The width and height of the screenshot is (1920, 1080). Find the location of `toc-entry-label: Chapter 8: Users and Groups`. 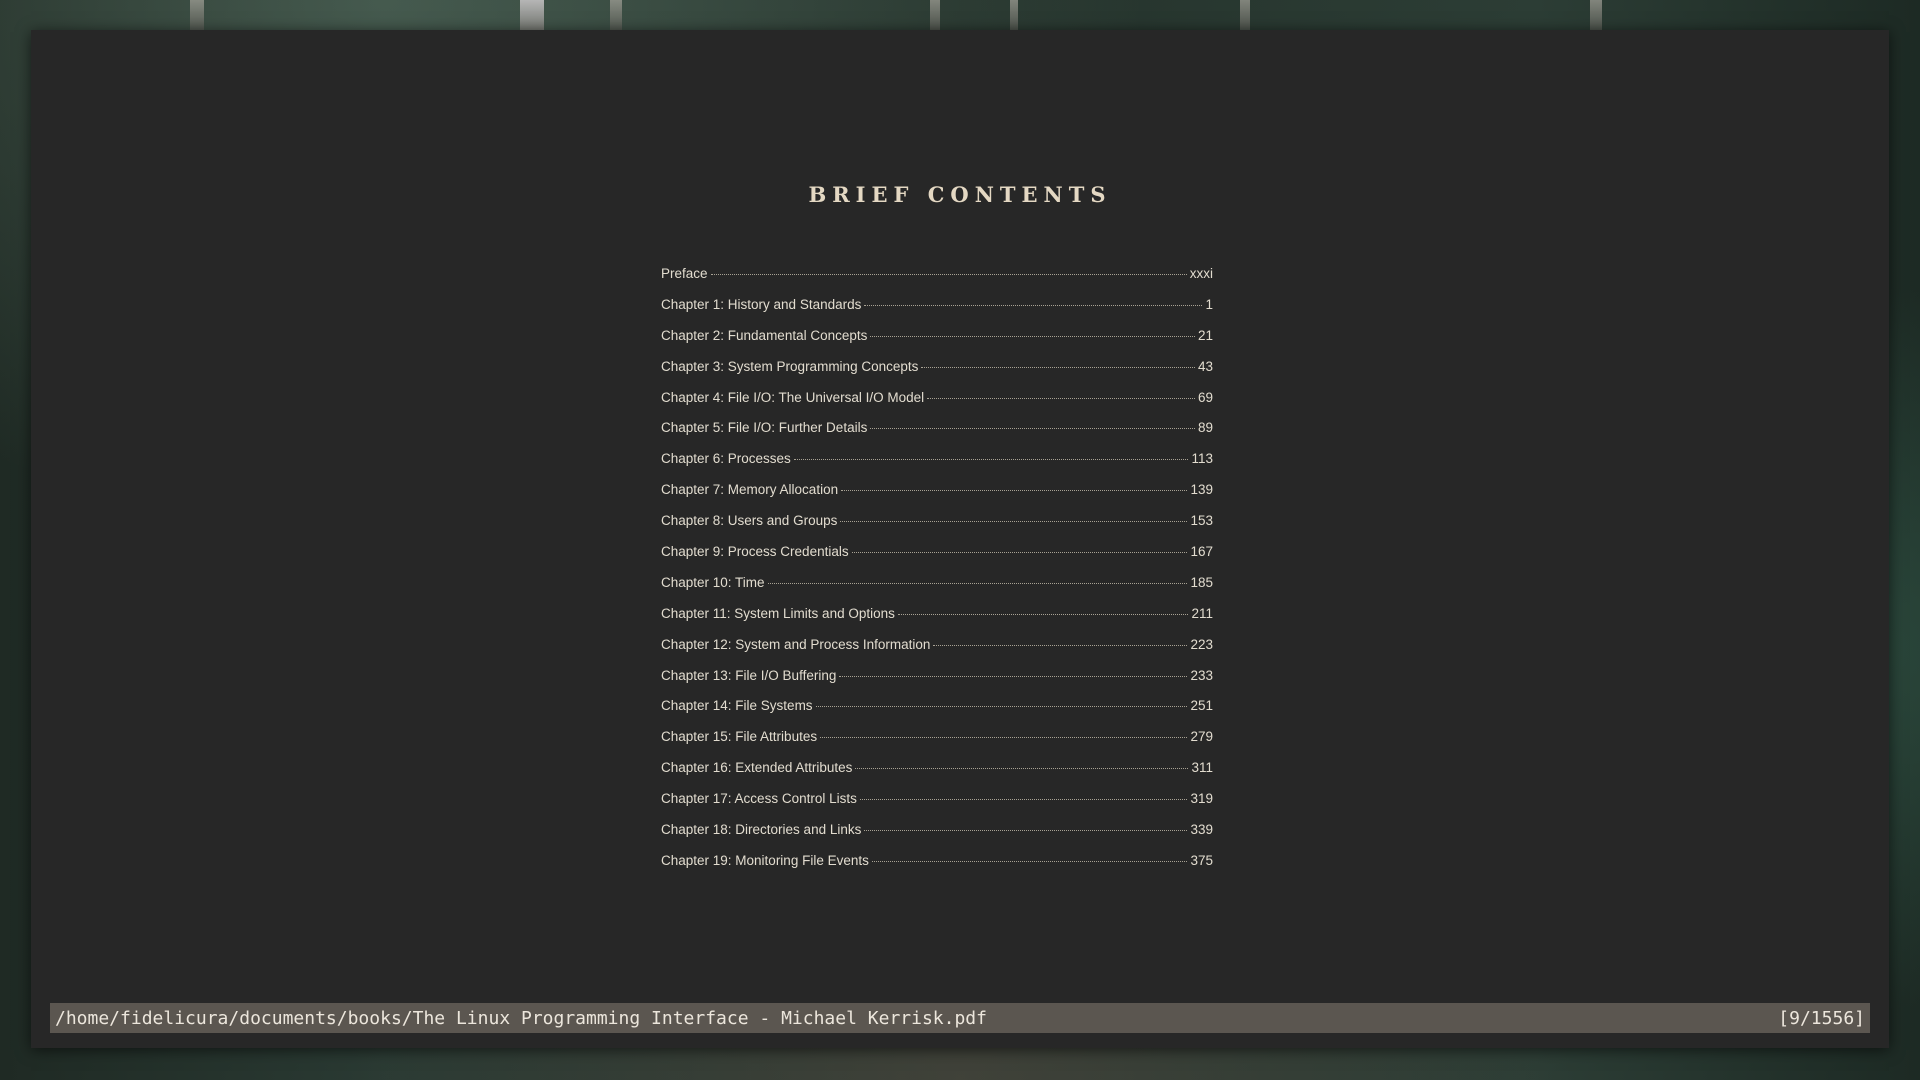

toc-entry-label: Chapter 8: Users and Groups is located at coordinates (749, 521).